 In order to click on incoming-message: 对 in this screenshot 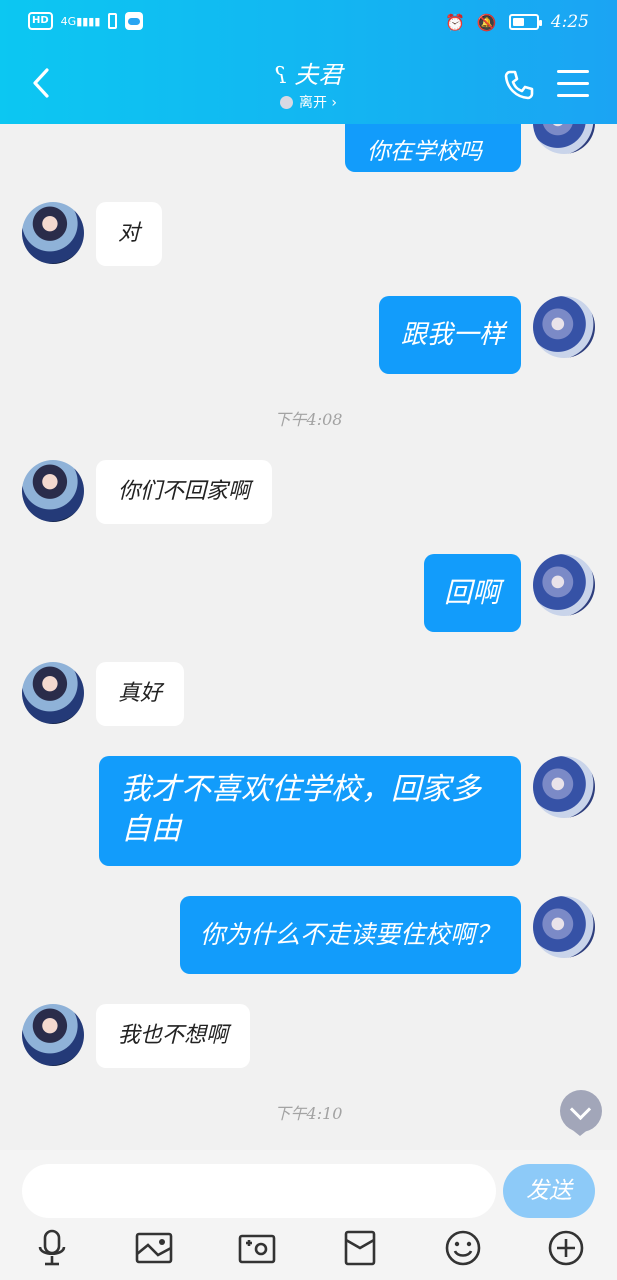, I will do `click(129, 234)`.